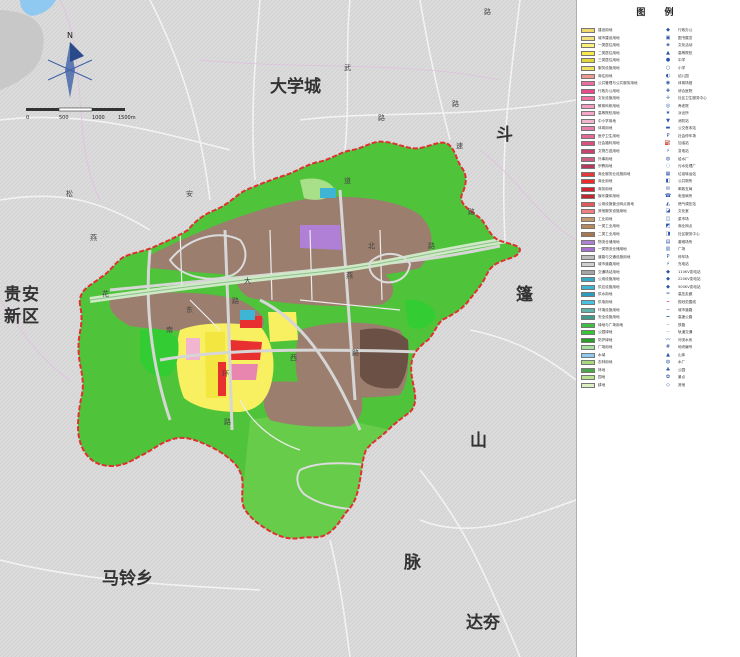  Describe the element at coordinates (487, 11) in the screenshot. I see `road-label-20: 路` at that location.